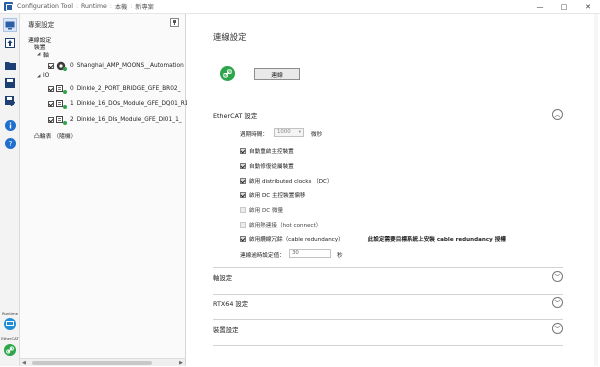  I want to click on option-dc-master-shift: 啟用 DC 主控裝置偏移, so click(273, 195).